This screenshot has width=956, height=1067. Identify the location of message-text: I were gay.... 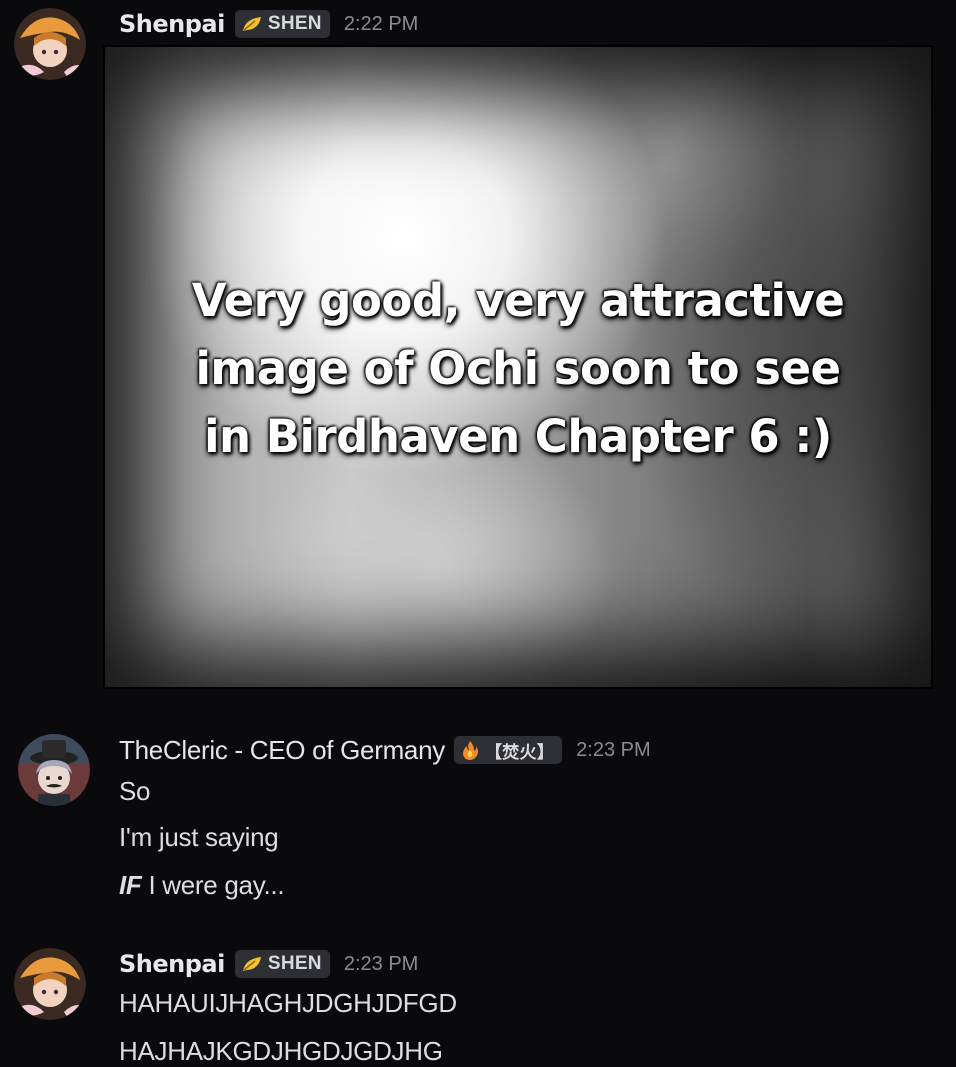
(216, 885).